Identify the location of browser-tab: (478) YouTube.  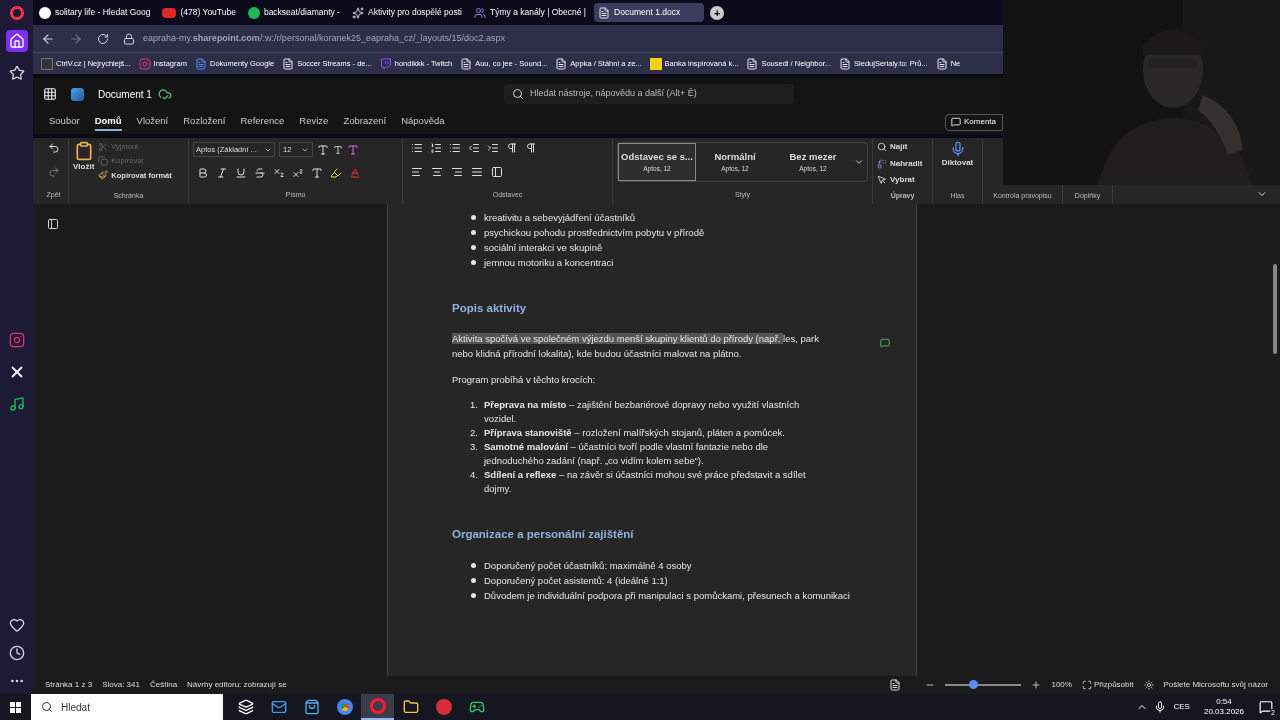
(199, 12).